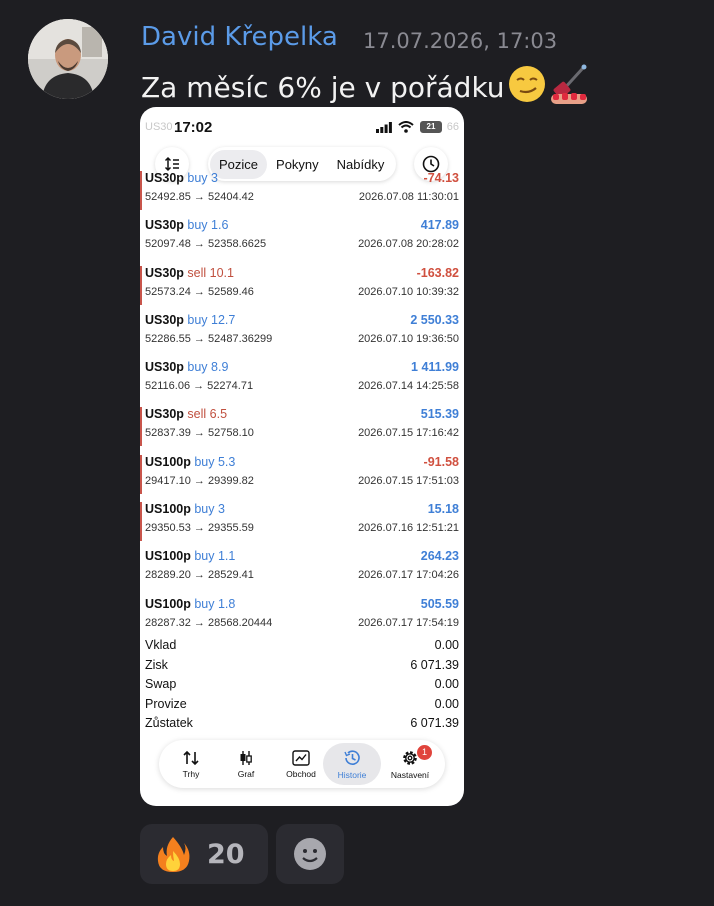 The height and width of the screenshot is (906, 714). I want to click on bottom-nav: Trhy Graf Obchod Historie Nastavení 1, so click(302, 764).